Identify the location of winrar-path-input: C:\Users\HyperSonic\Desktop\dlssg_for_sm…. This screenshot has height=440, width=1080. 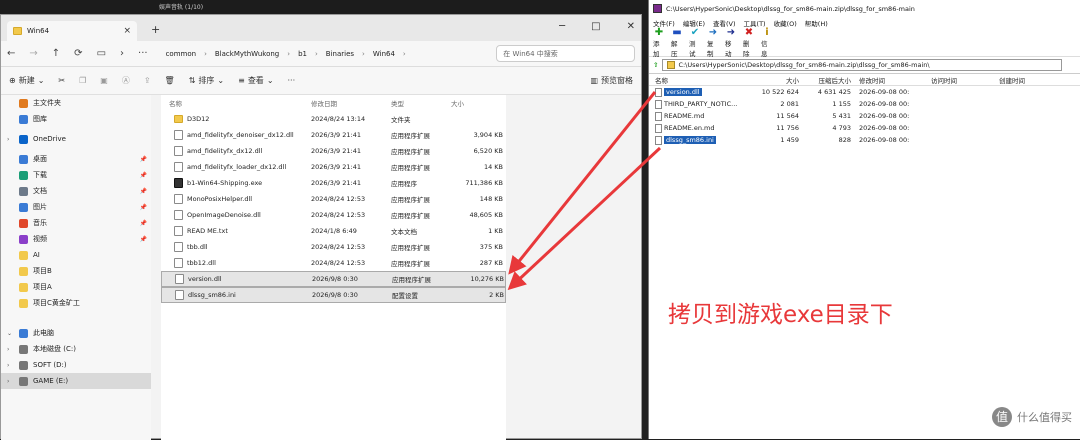
(862, 65).